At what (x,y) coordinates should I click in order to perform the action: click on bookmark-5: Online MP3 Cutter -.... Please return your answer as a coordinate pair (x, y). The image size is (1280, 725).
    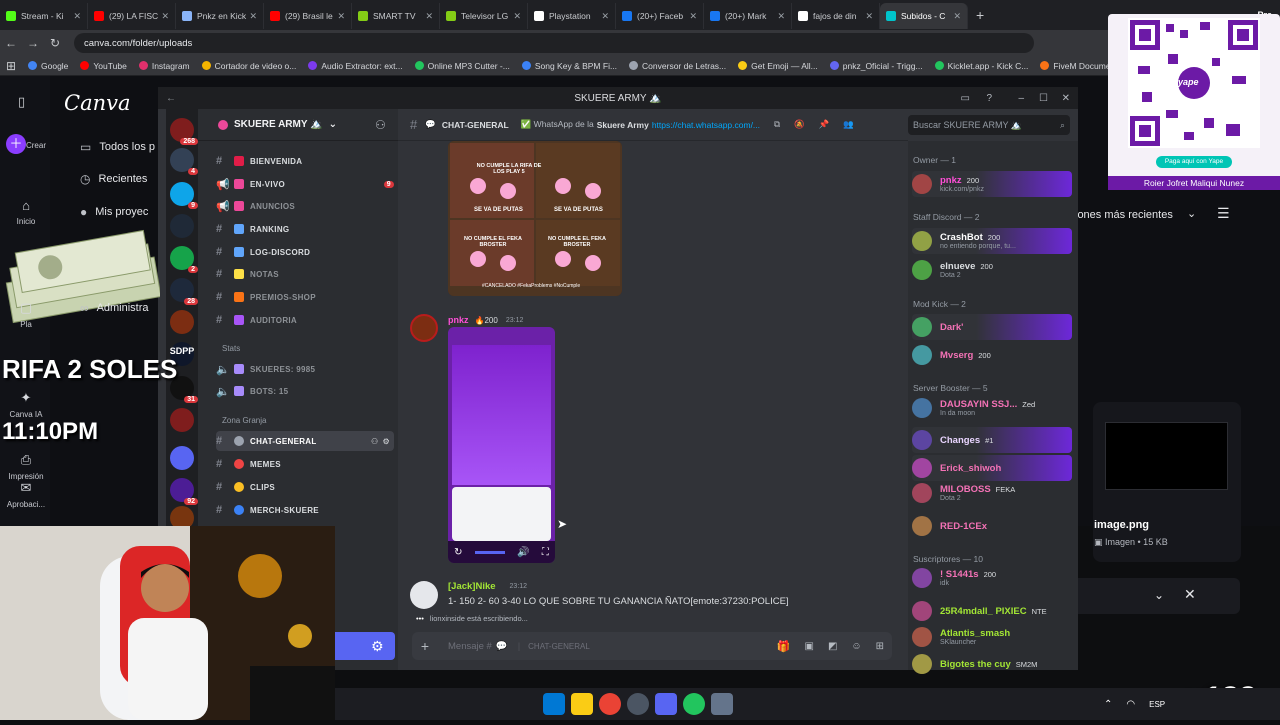
    Looking at the image, I should click on (462, 66).